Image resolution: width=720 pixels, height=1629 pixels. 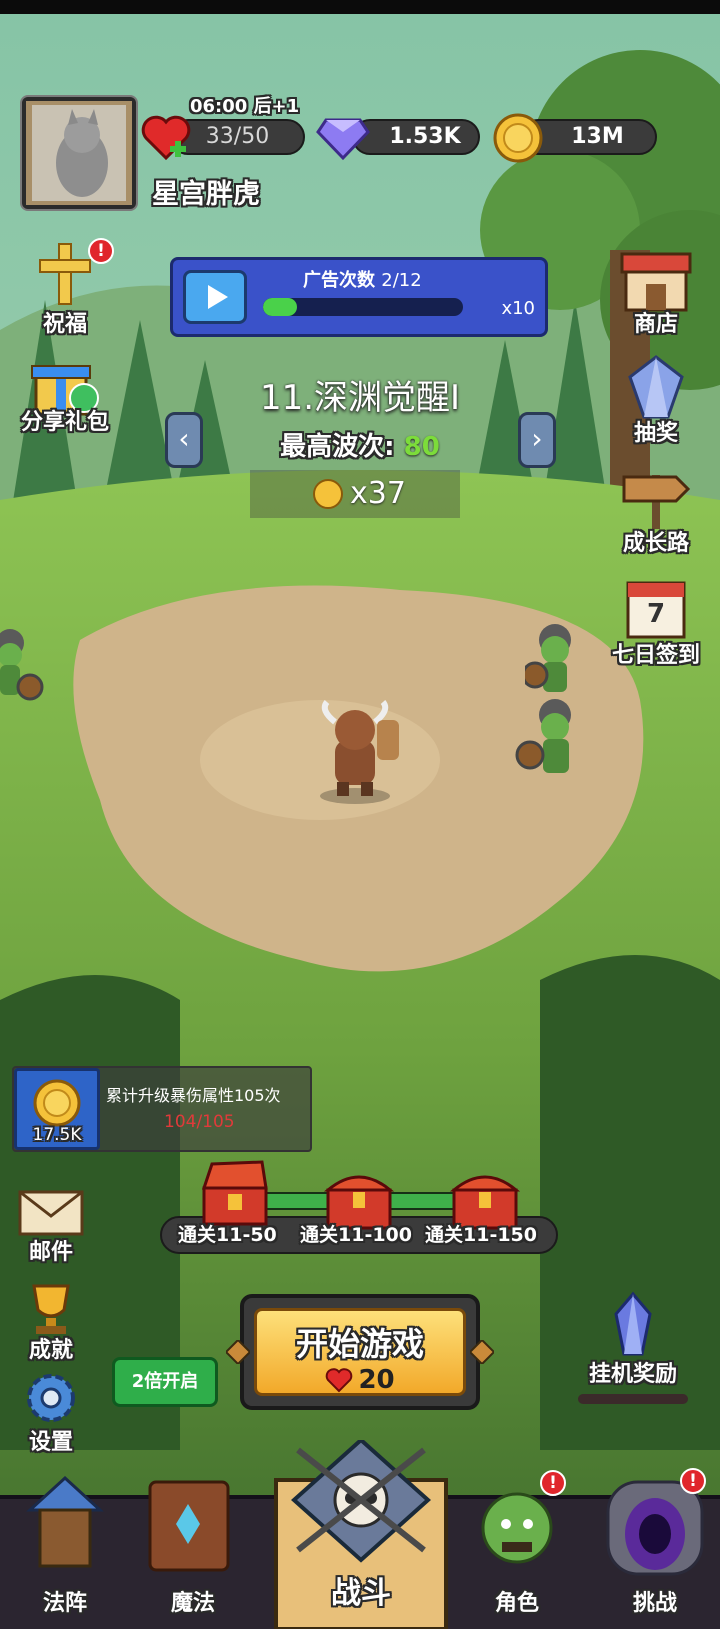 What do you see at coordinates (193, 1095) in the screenshot?
I see `quest-text: 累计升级暴伤属性105次` at bounding box center [193, 1095].